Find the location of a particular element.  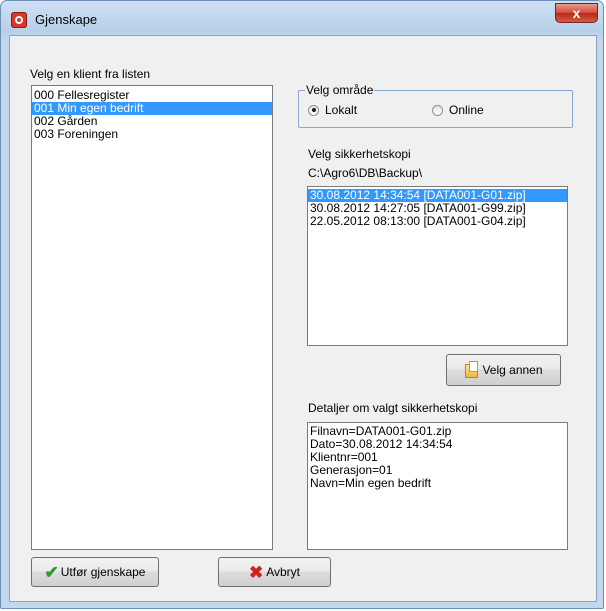

cancel-button: ✖ Avbryt is located at coordinates (274, 572).